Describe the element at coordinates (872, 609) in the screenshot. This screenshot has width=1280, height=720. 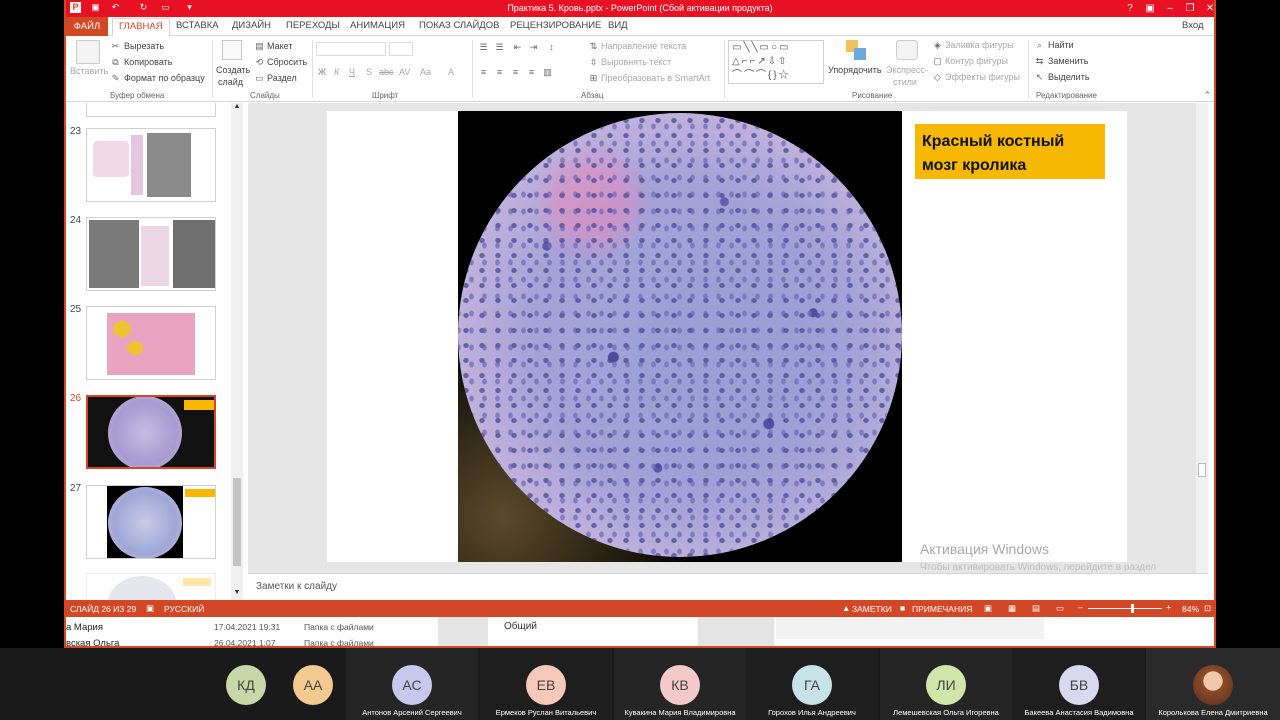
I see `notes-button: ЗАМЕТКИ` at that location.